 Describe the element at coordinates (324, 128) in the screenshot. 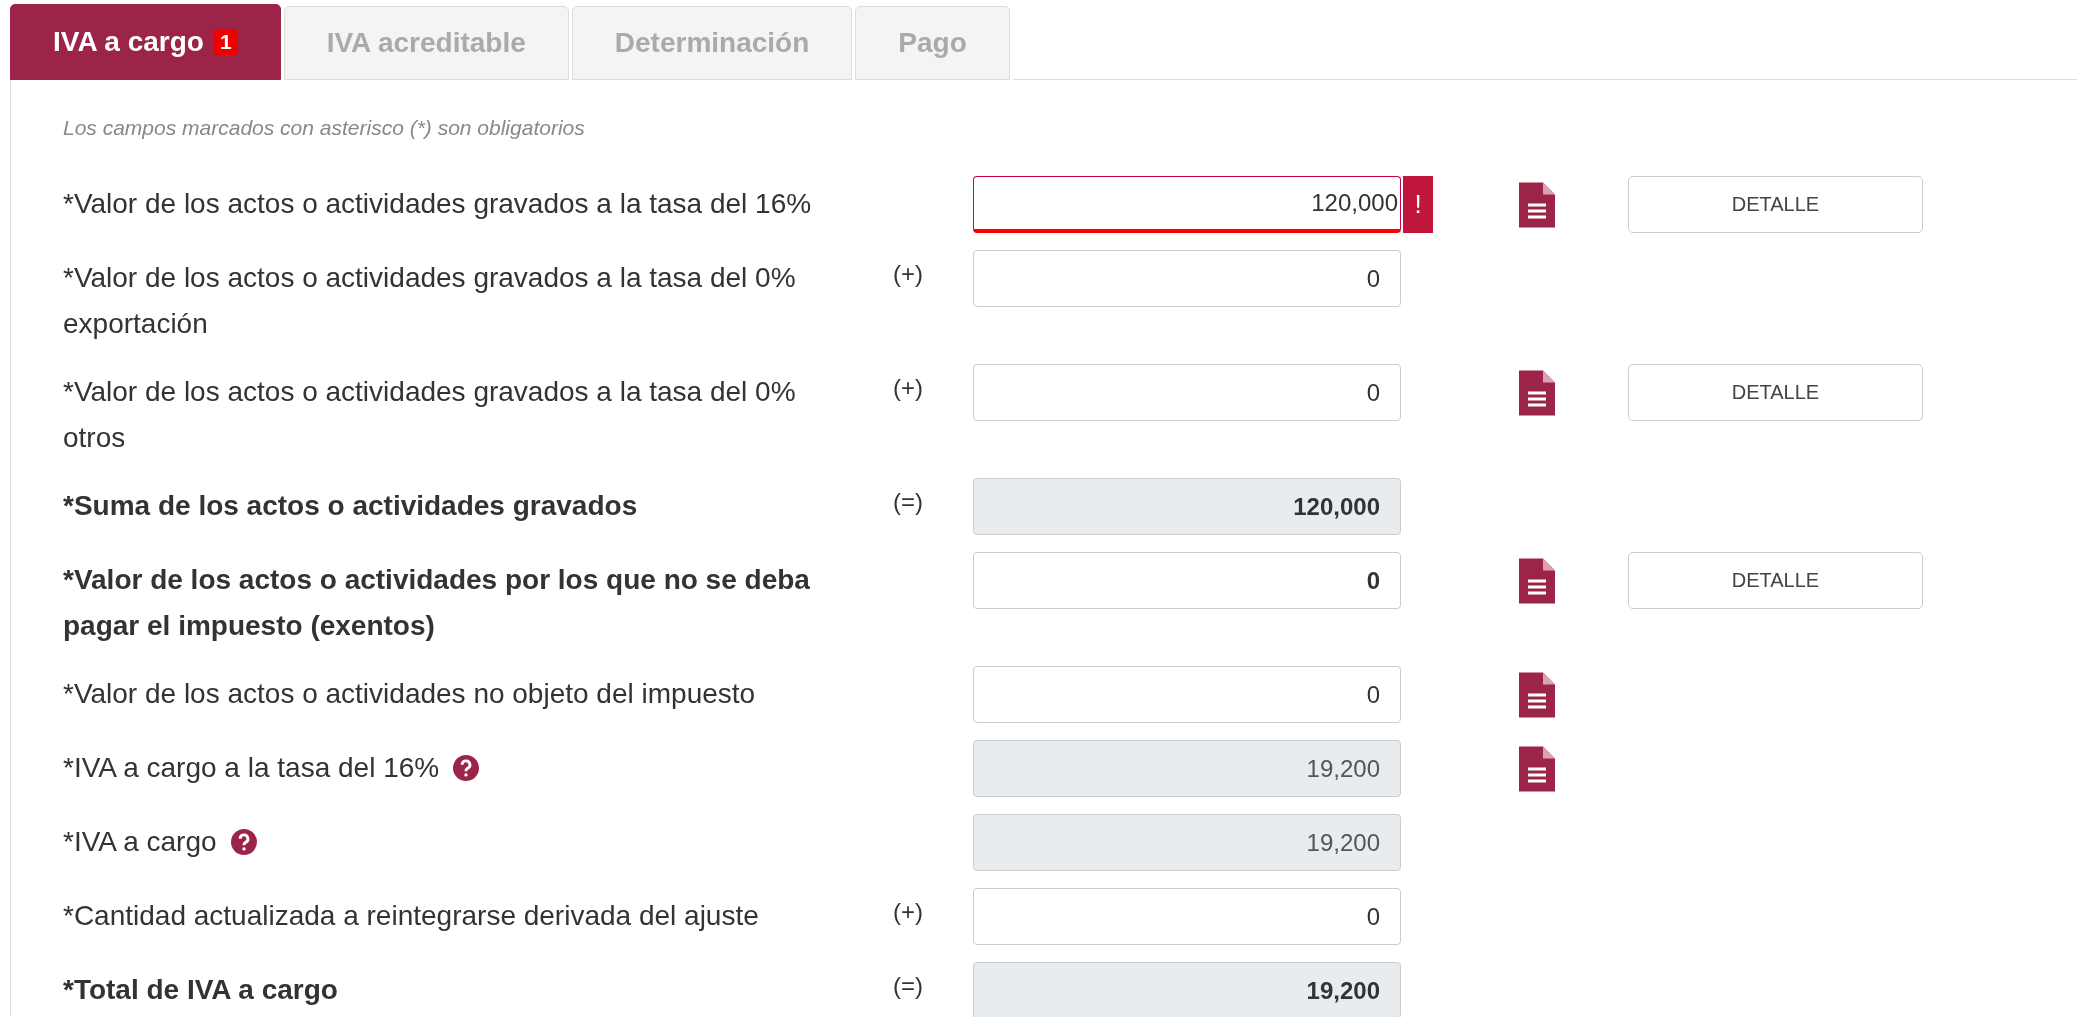

I see `required-fields-note: Los campos marcados con asterisco (*) son obligatorios` at that location.